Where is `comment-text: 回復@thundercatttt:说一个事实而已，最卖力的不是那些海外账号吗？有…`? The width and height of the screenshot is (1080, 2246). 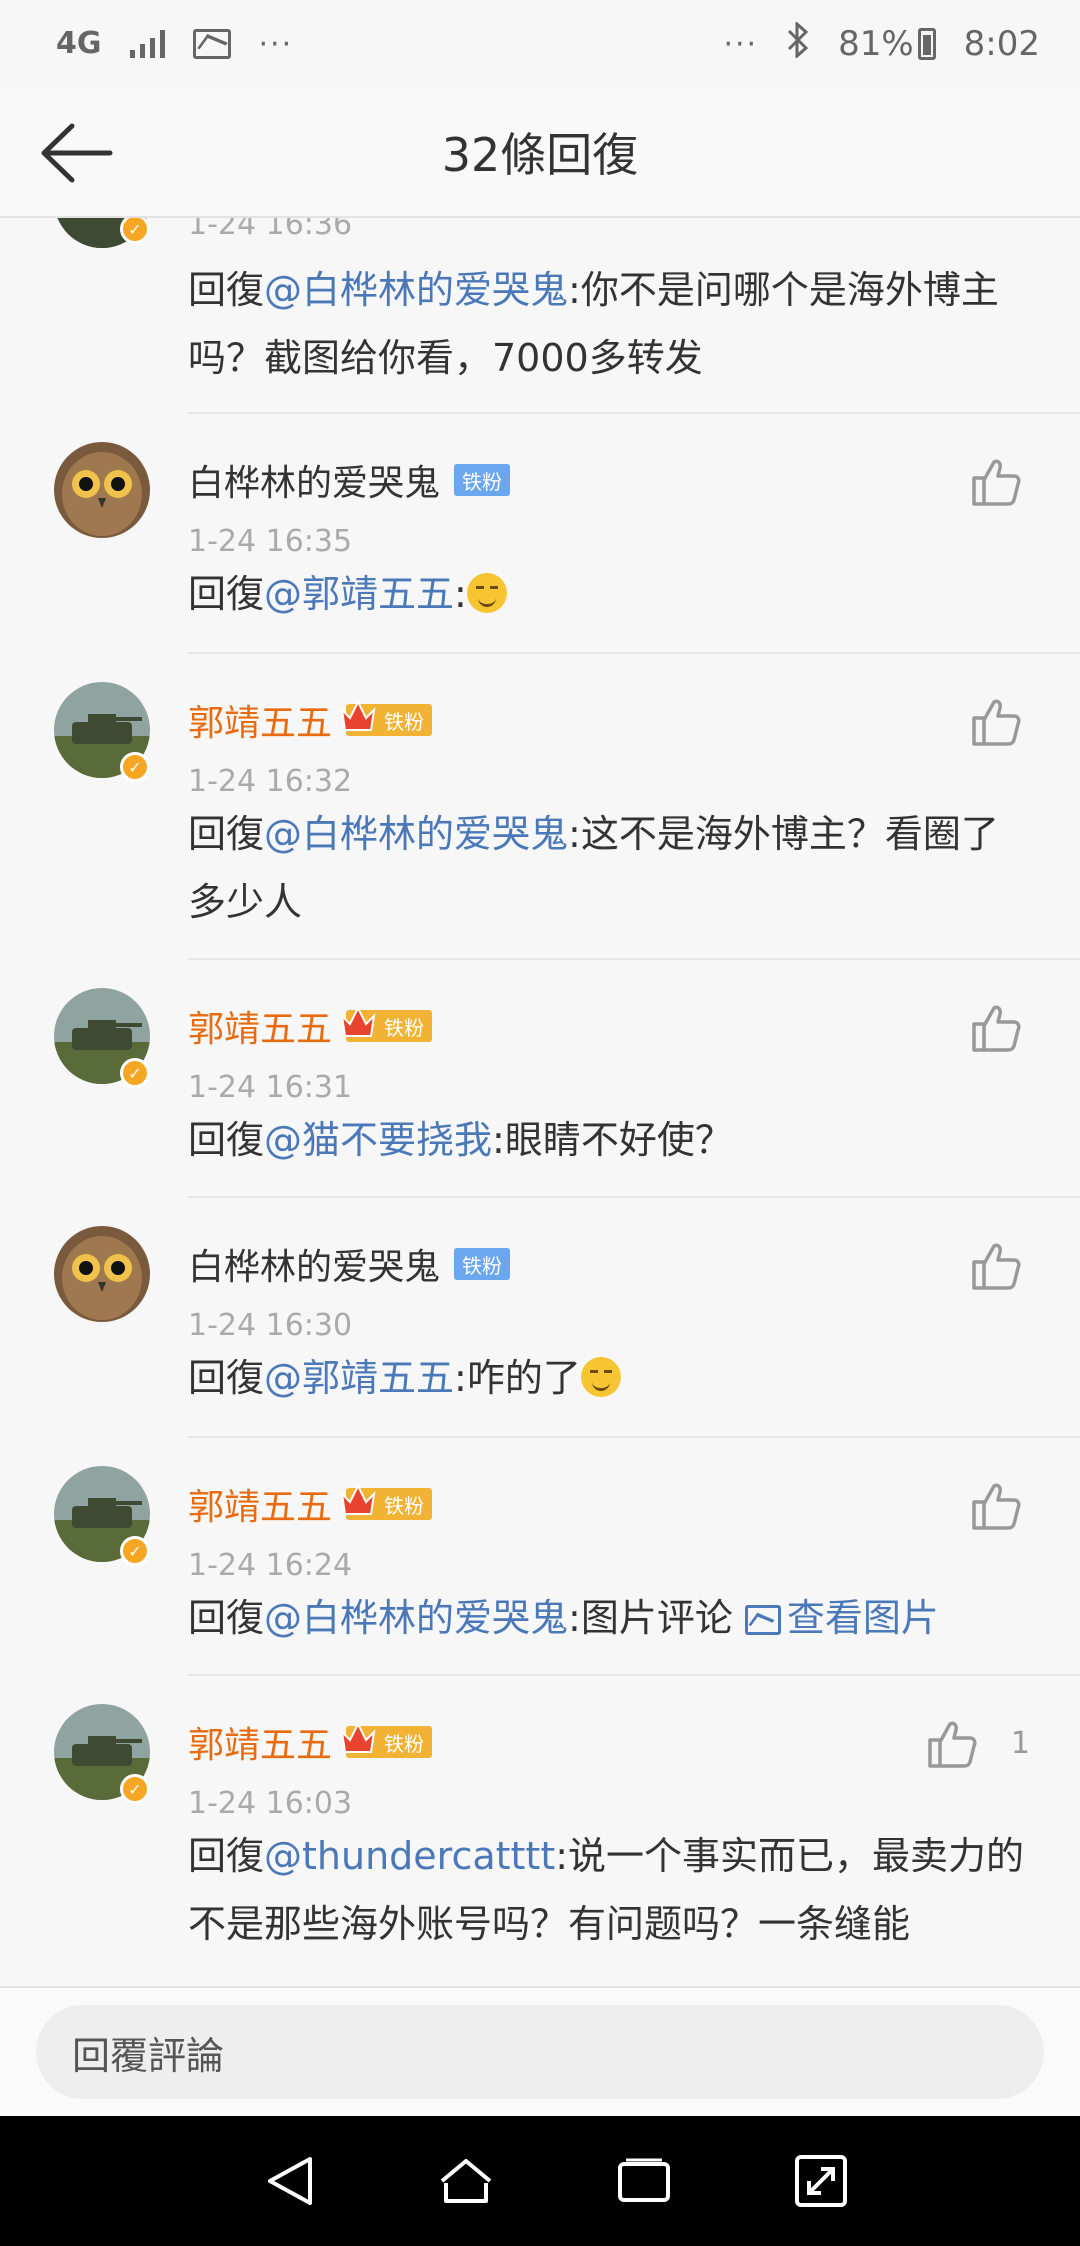 comment-text: 回復@thundercatttt:说一个事实而已，最卖力的不是那些海外账号吗？有… is located at coordinates (608, 1890).